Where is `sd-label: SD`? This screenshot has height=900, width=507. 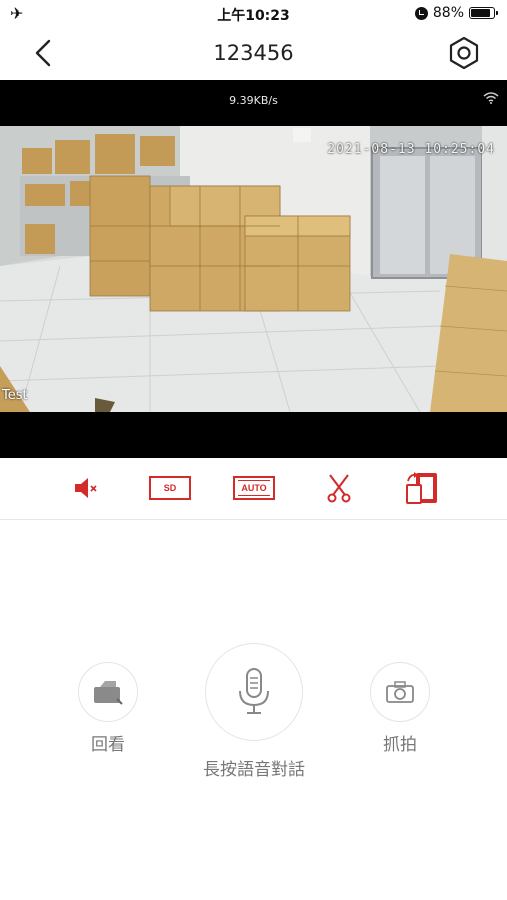 sd-label: SD is located at coordinates (170, 488).